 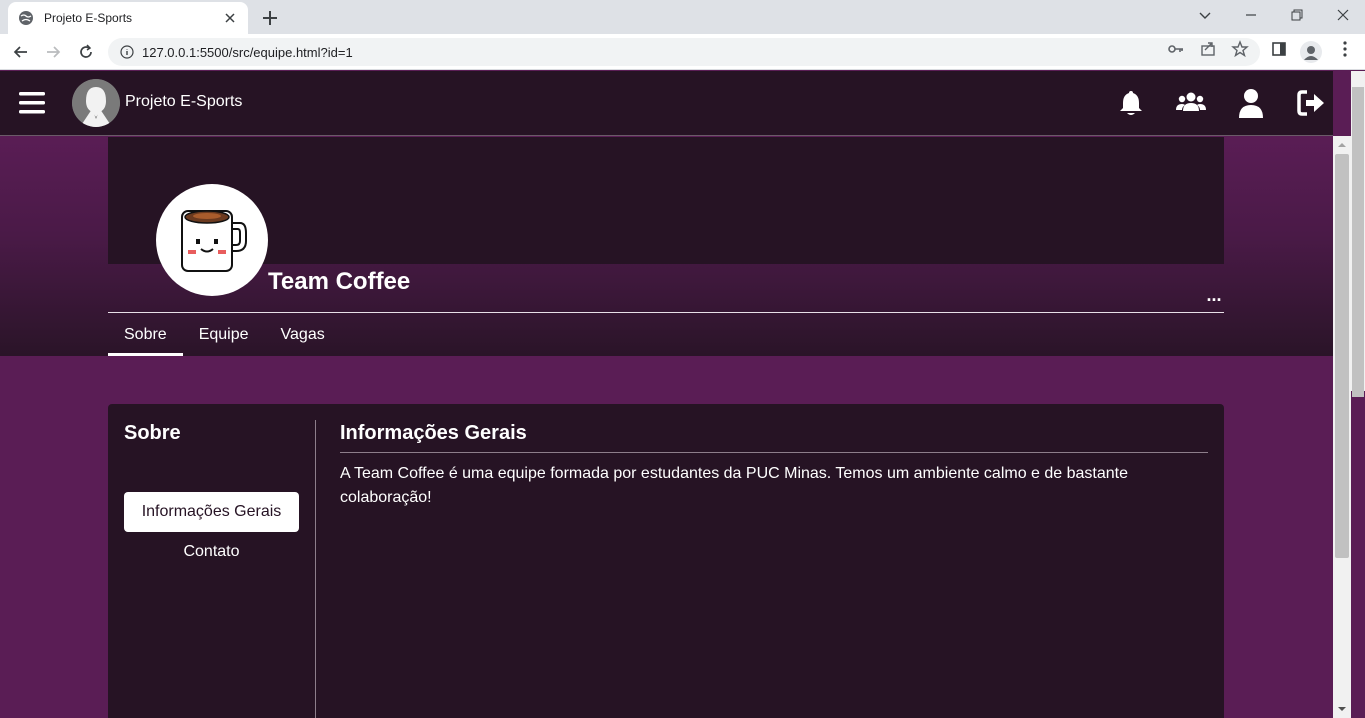 I want to click on tab-vagas: Vagas, so click(x=303, y=334).